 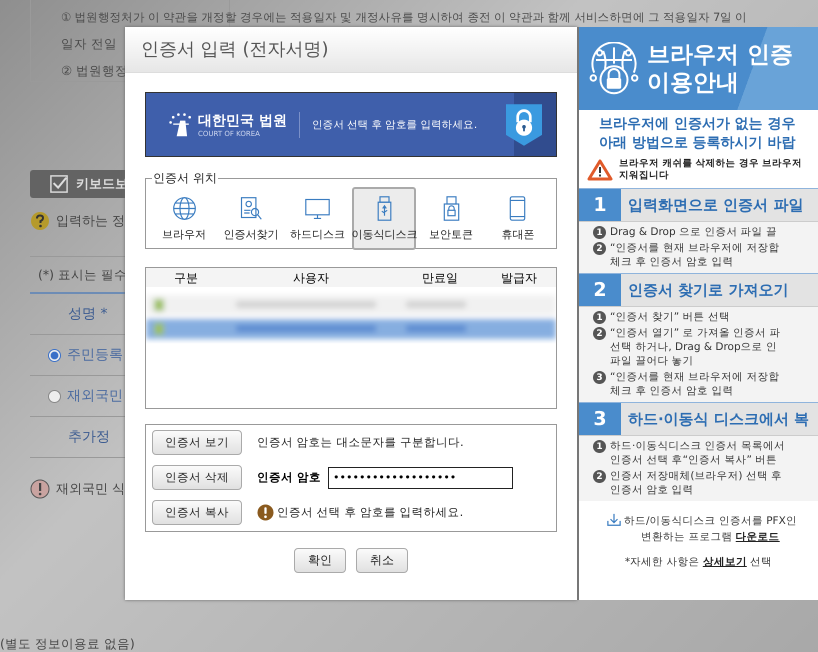 I want to click on download-note: 하드/이동식디스크 인증서를 PFX인 변환하는 프로그램 다운로드, so click(x=710, y=529).